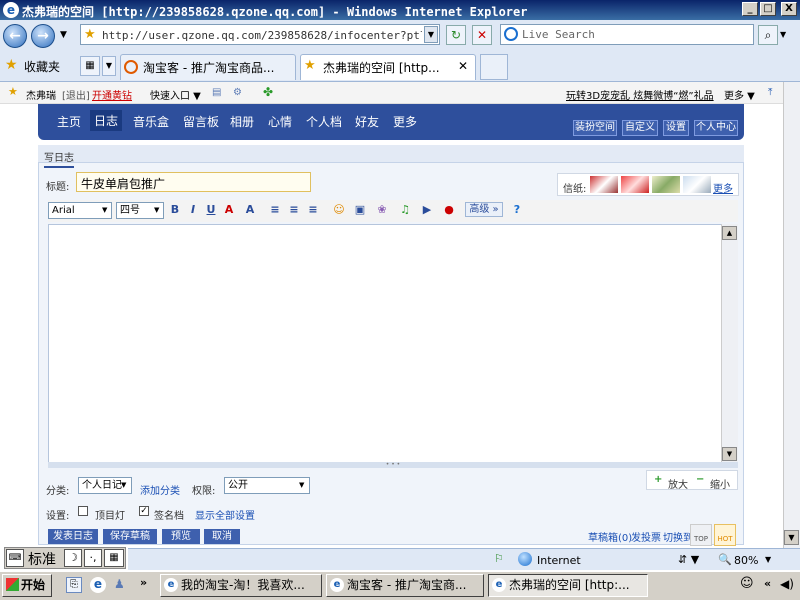 This screenshot has width=800, height=600. What do you see at coordinates (463, 66) in the screenshot?
I see `close-tab-icon: ✕` at bounding box center [463, 66].